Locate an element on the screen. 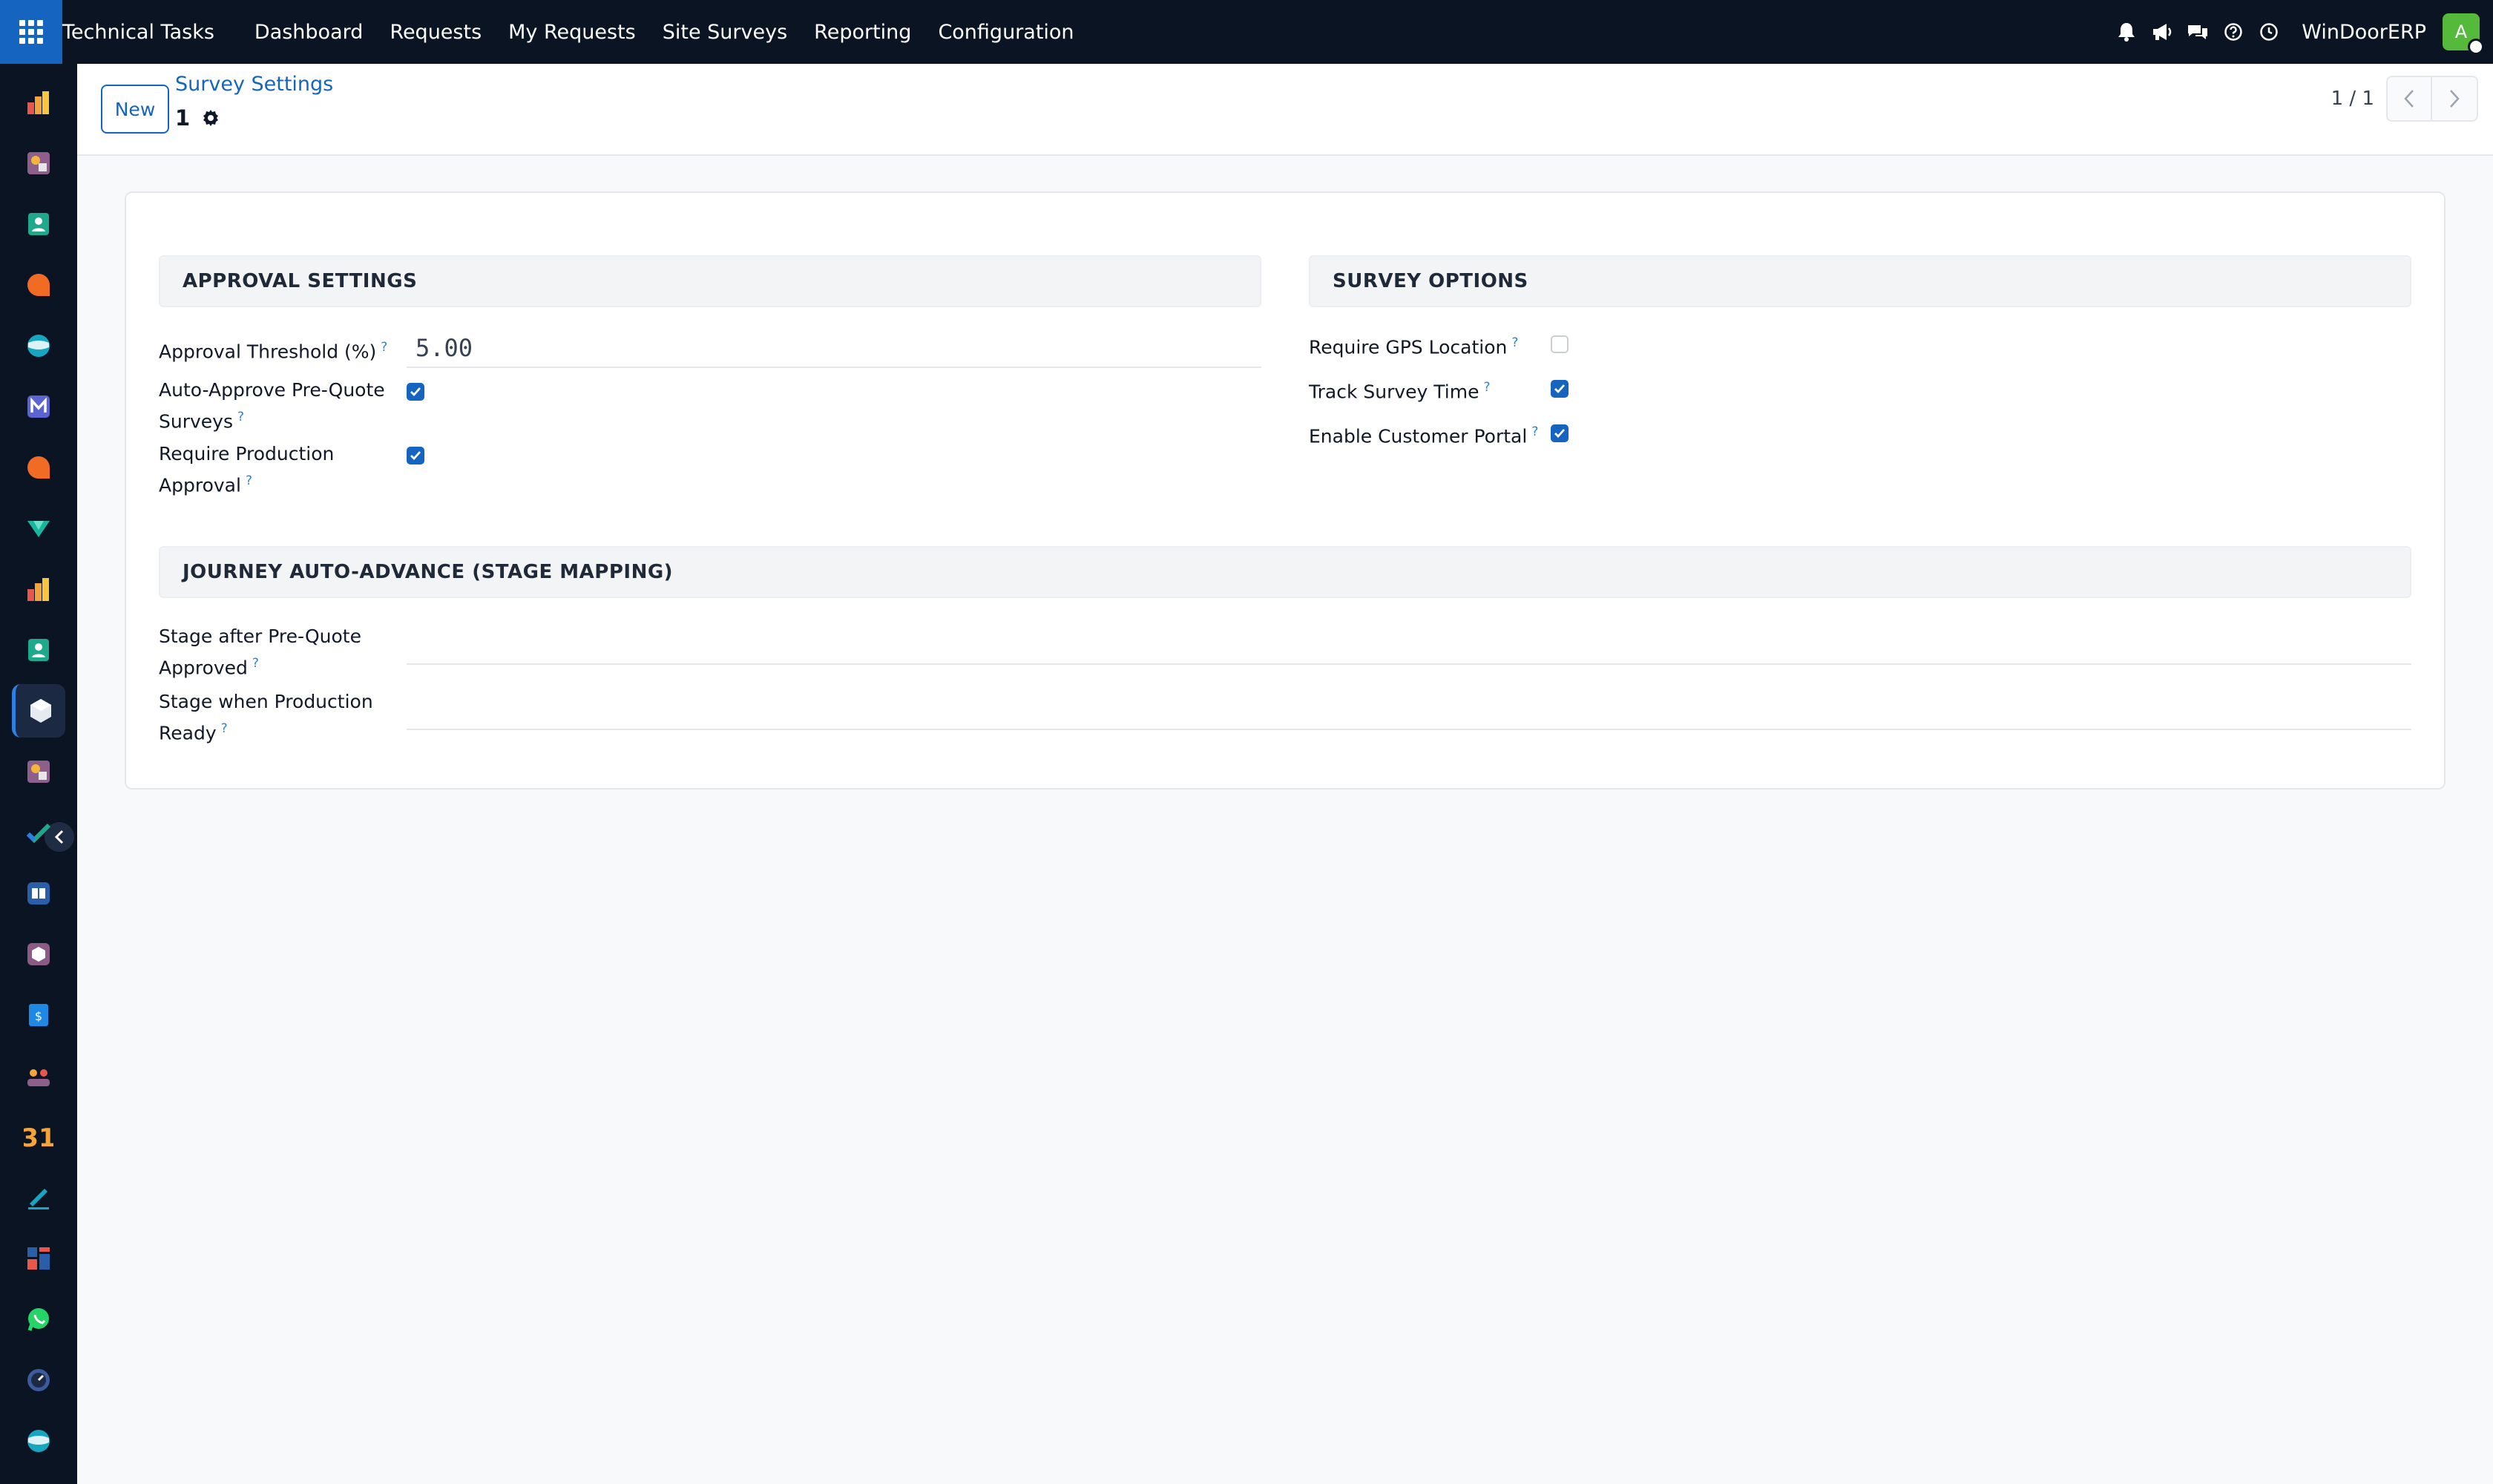 The width and height of the screenshot is (2493, 1484). require-production-label-line1: Require Production is located at coordinates (247, 453).